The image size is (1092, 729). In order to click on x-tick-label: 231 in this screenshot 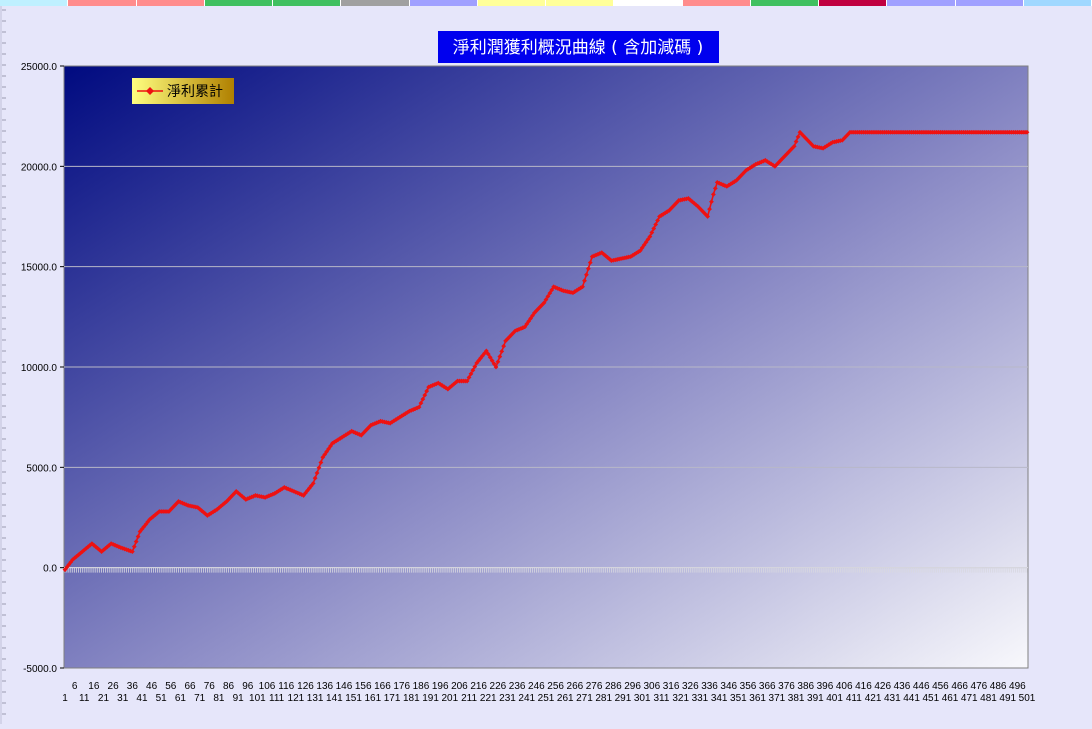, I will do `click(507, 698)`.